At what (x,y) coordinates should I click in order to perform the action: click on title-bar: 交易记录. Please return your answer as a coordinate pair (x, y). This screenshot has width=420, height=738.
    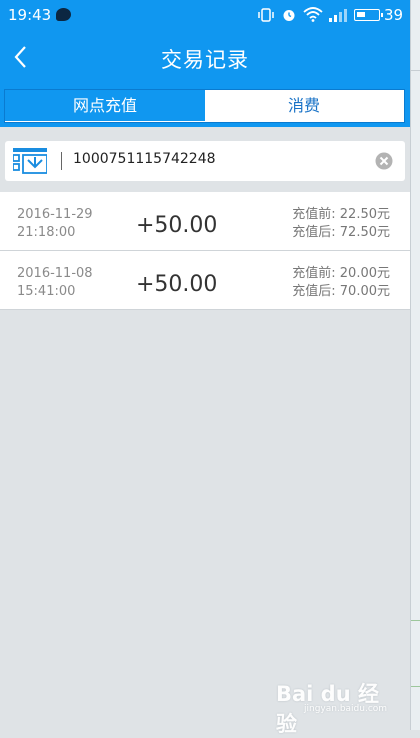
    Looking at the image, I should click on (205, 57).